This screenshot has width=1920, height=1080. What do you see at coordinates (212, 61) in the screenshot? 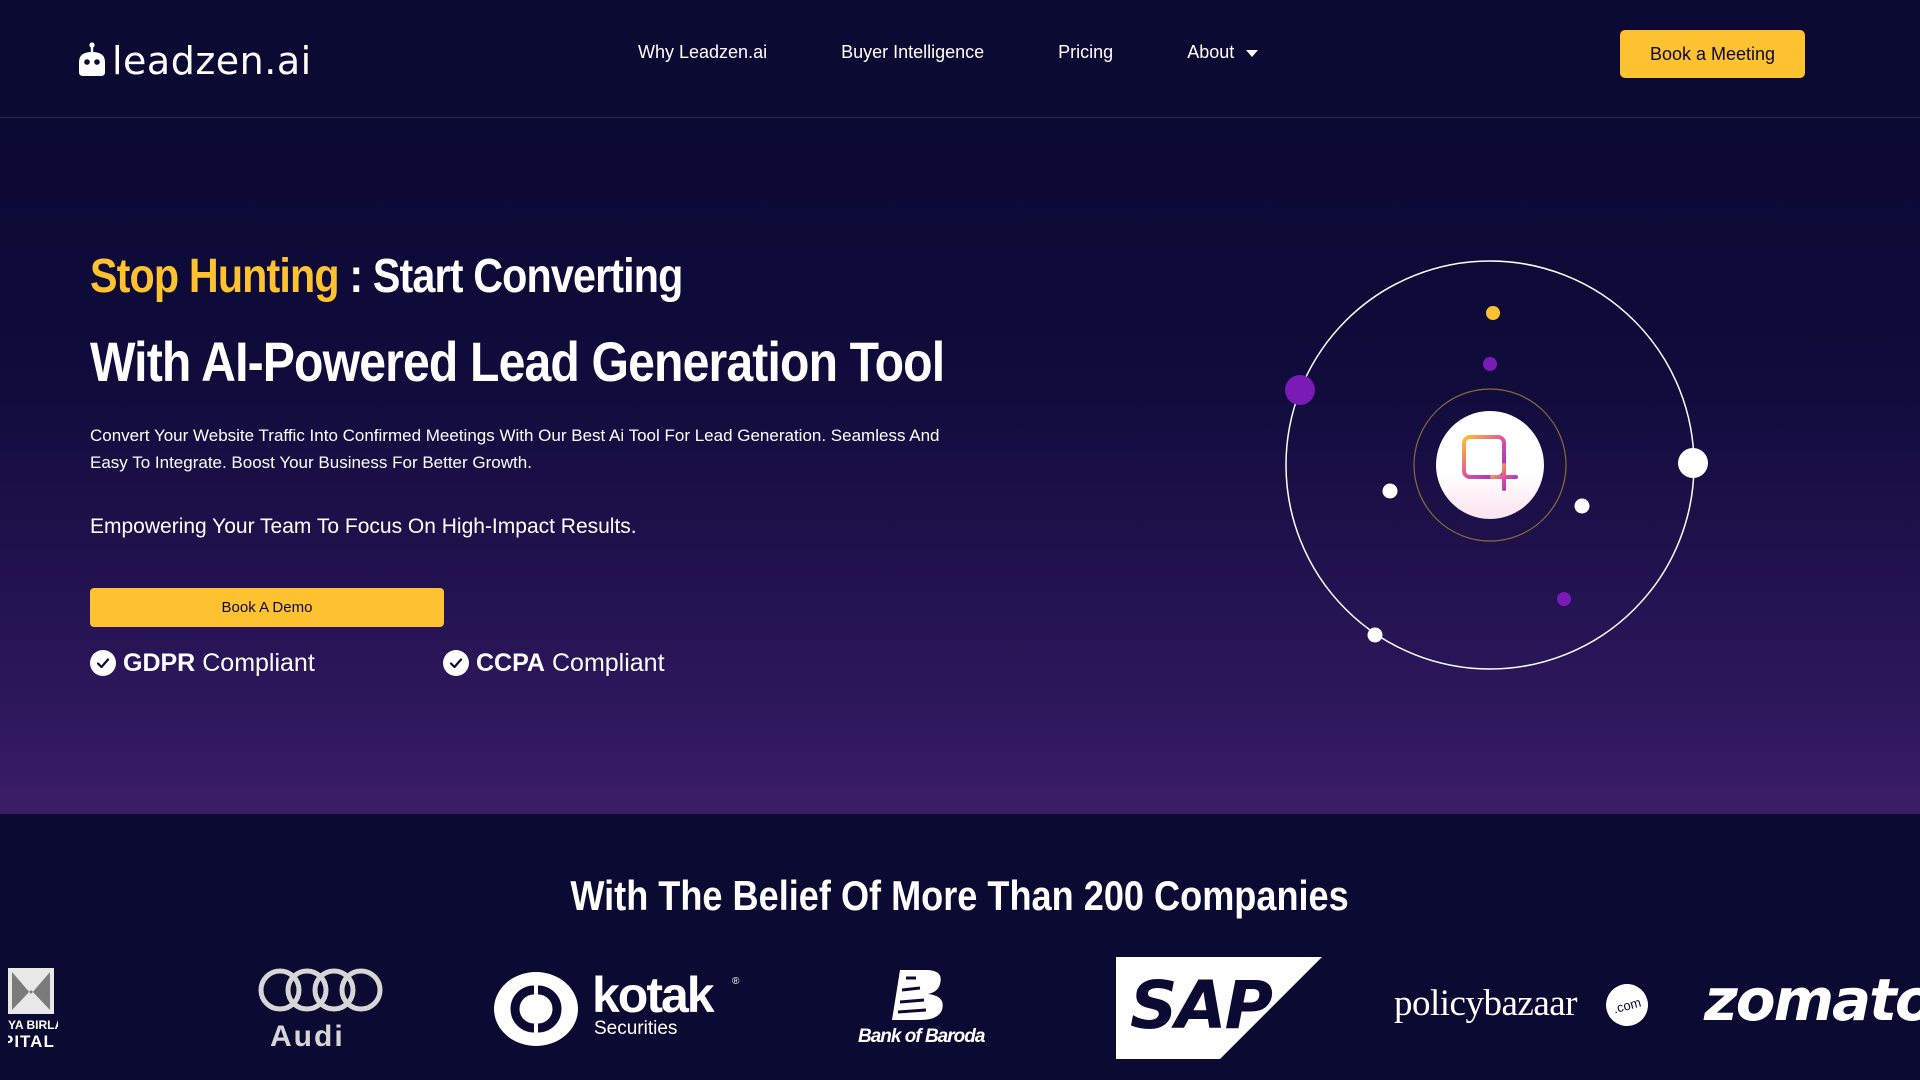
I see `brand-name: leadzen.ai` at bounding box center [212, 61].